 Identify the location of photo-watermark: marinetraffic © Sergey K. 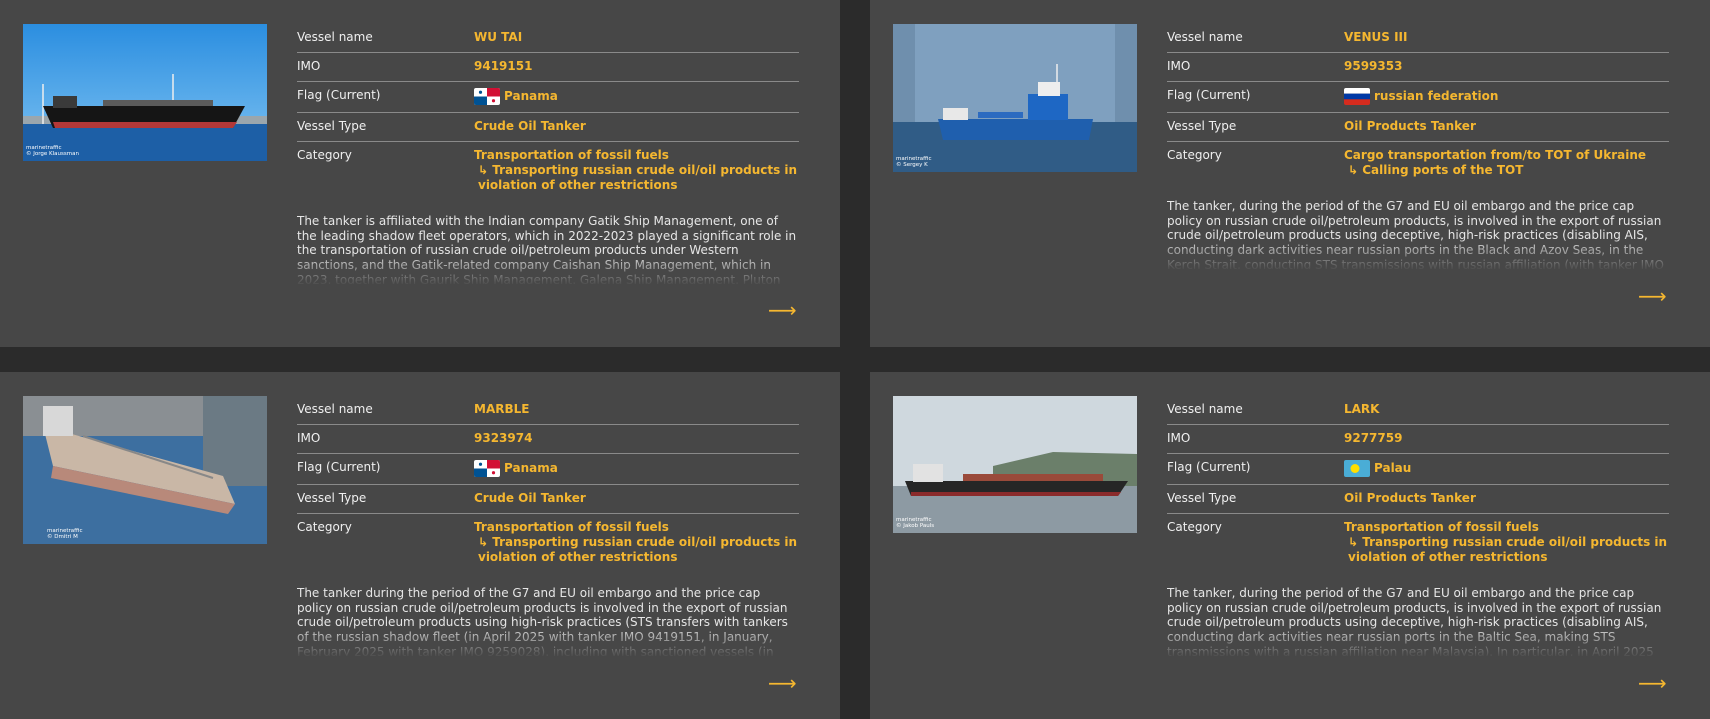
(914, 161).